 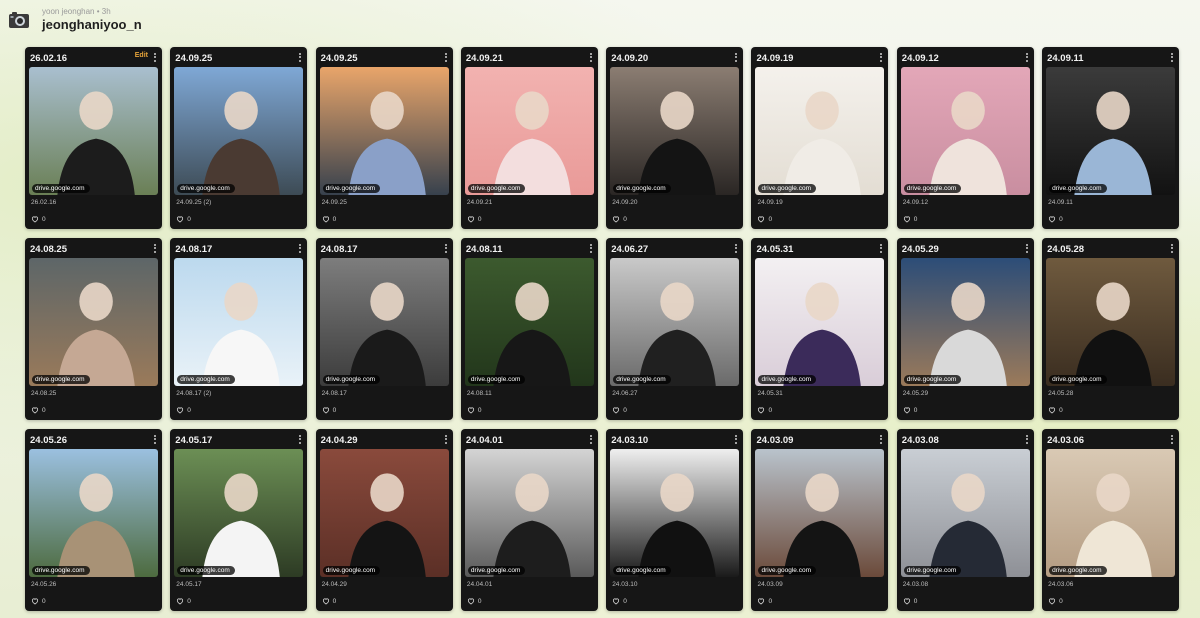 I want to click on username: jeonghaniyoo_n, so click(x=92, y=25).